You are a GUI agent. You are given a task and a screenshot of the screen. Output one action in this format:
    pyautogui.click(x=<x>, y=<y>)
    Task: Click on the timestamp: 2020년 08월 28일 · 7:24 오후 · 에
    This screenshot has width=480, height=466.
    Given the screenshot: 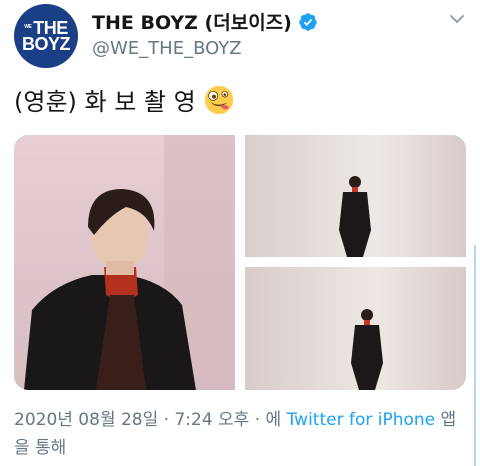 What is the action you would take?
    pyautogui.click(x=150, y=420)
    